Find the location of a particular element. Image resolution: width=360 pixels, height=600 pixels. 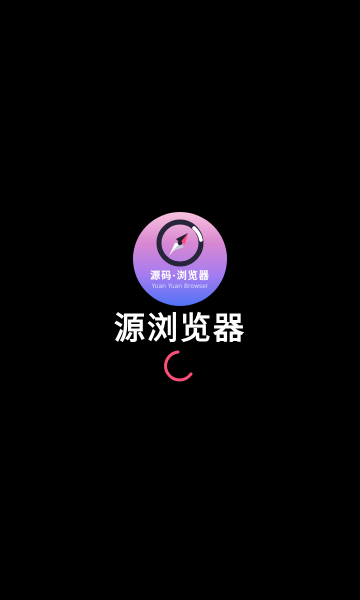

compass-icon is located at coordinates (180, 243).